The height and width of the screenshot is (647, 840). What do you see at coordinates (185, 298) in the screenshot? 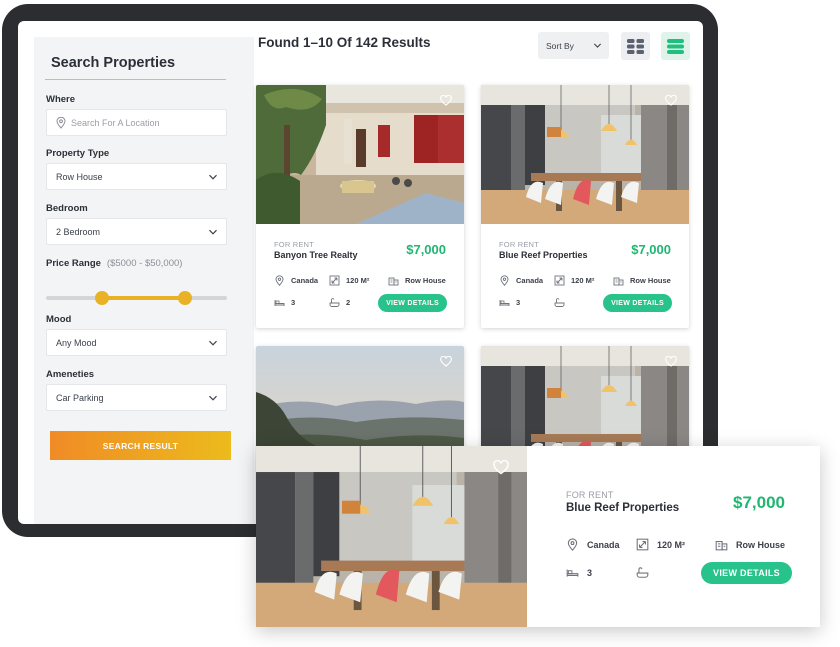
I see `price-max-handle` at bounding box center [185, 298].